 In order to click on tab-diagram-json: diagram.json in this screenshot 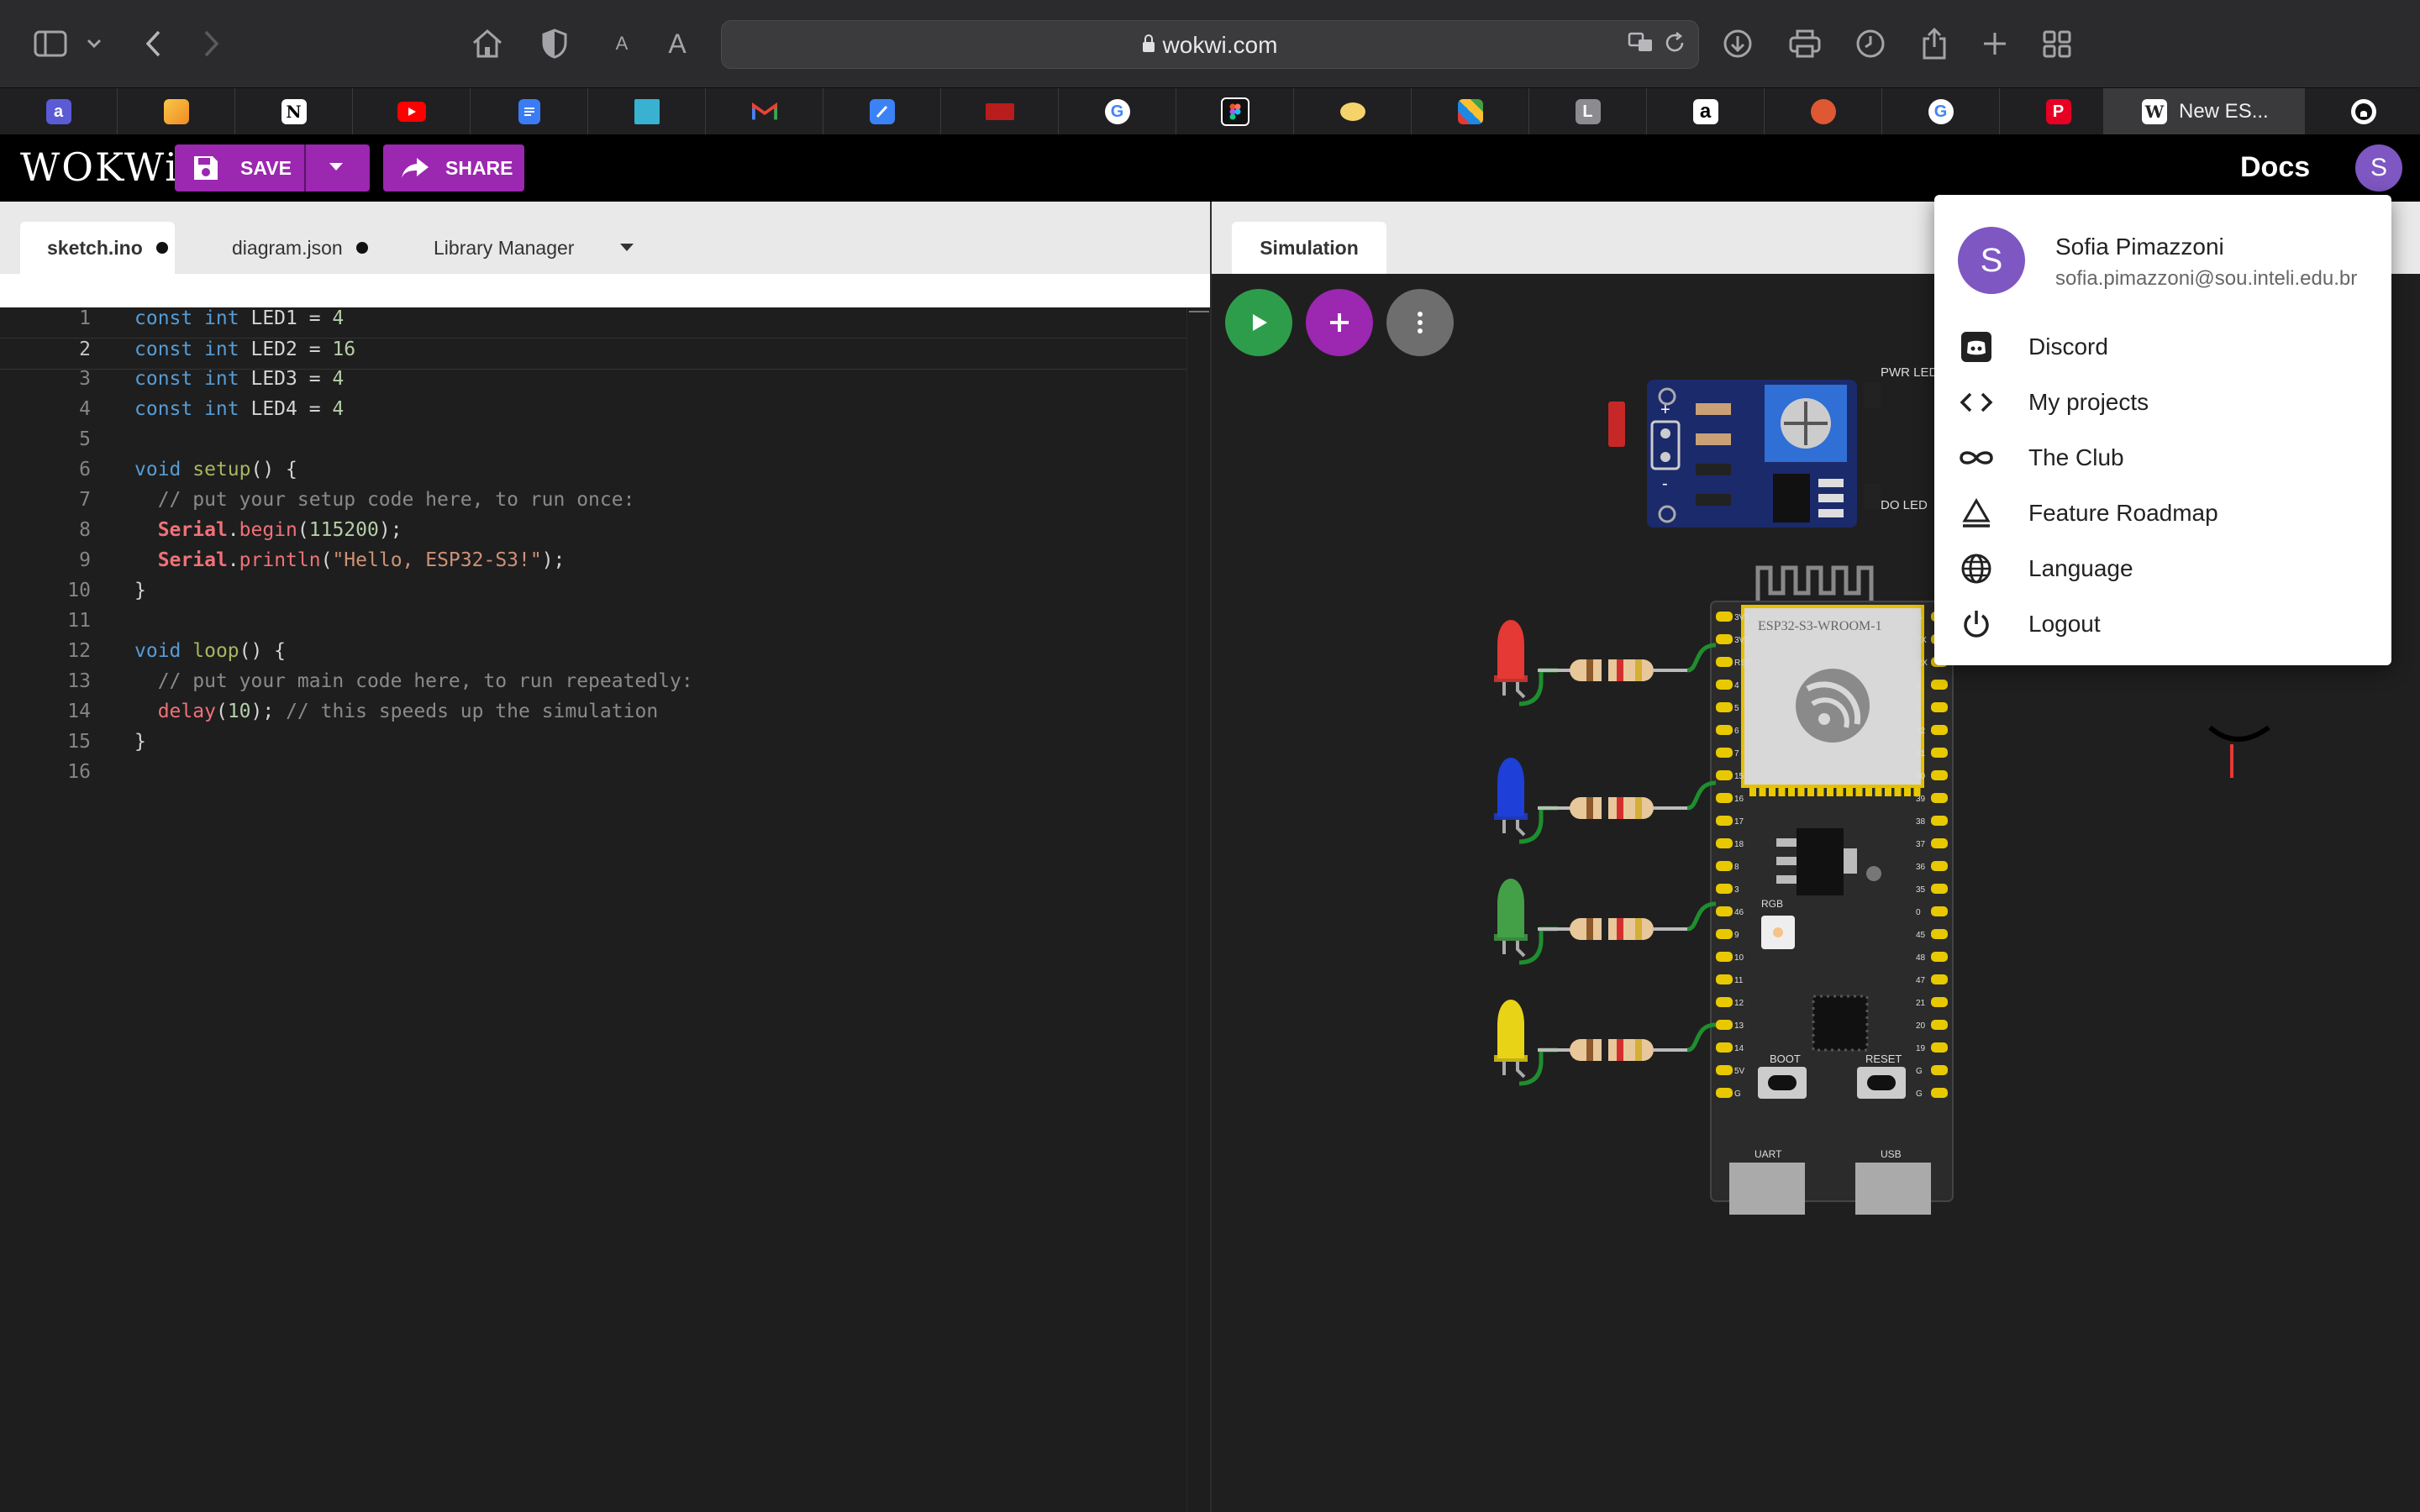, I will do `click(300, 248)`.